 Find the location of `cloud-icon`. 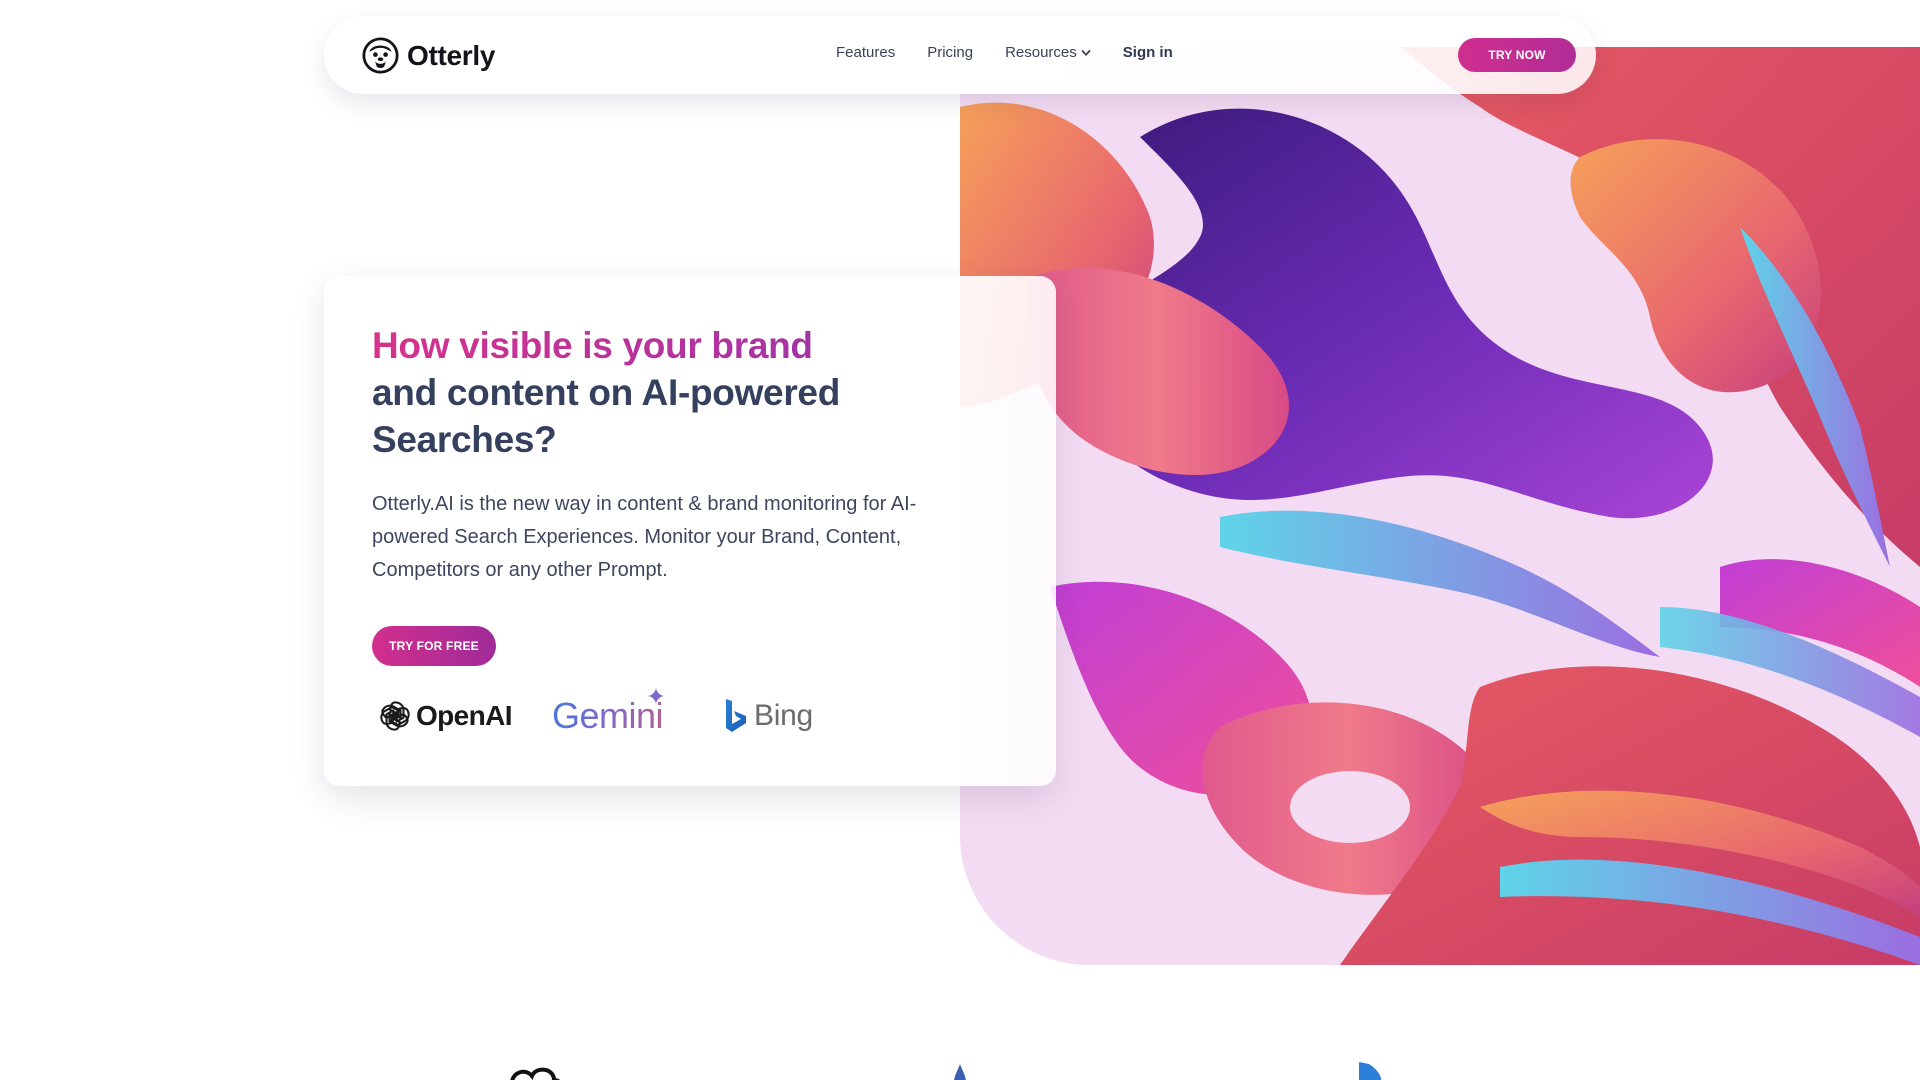

cloud-icon is located at coordinates (535, 1069).